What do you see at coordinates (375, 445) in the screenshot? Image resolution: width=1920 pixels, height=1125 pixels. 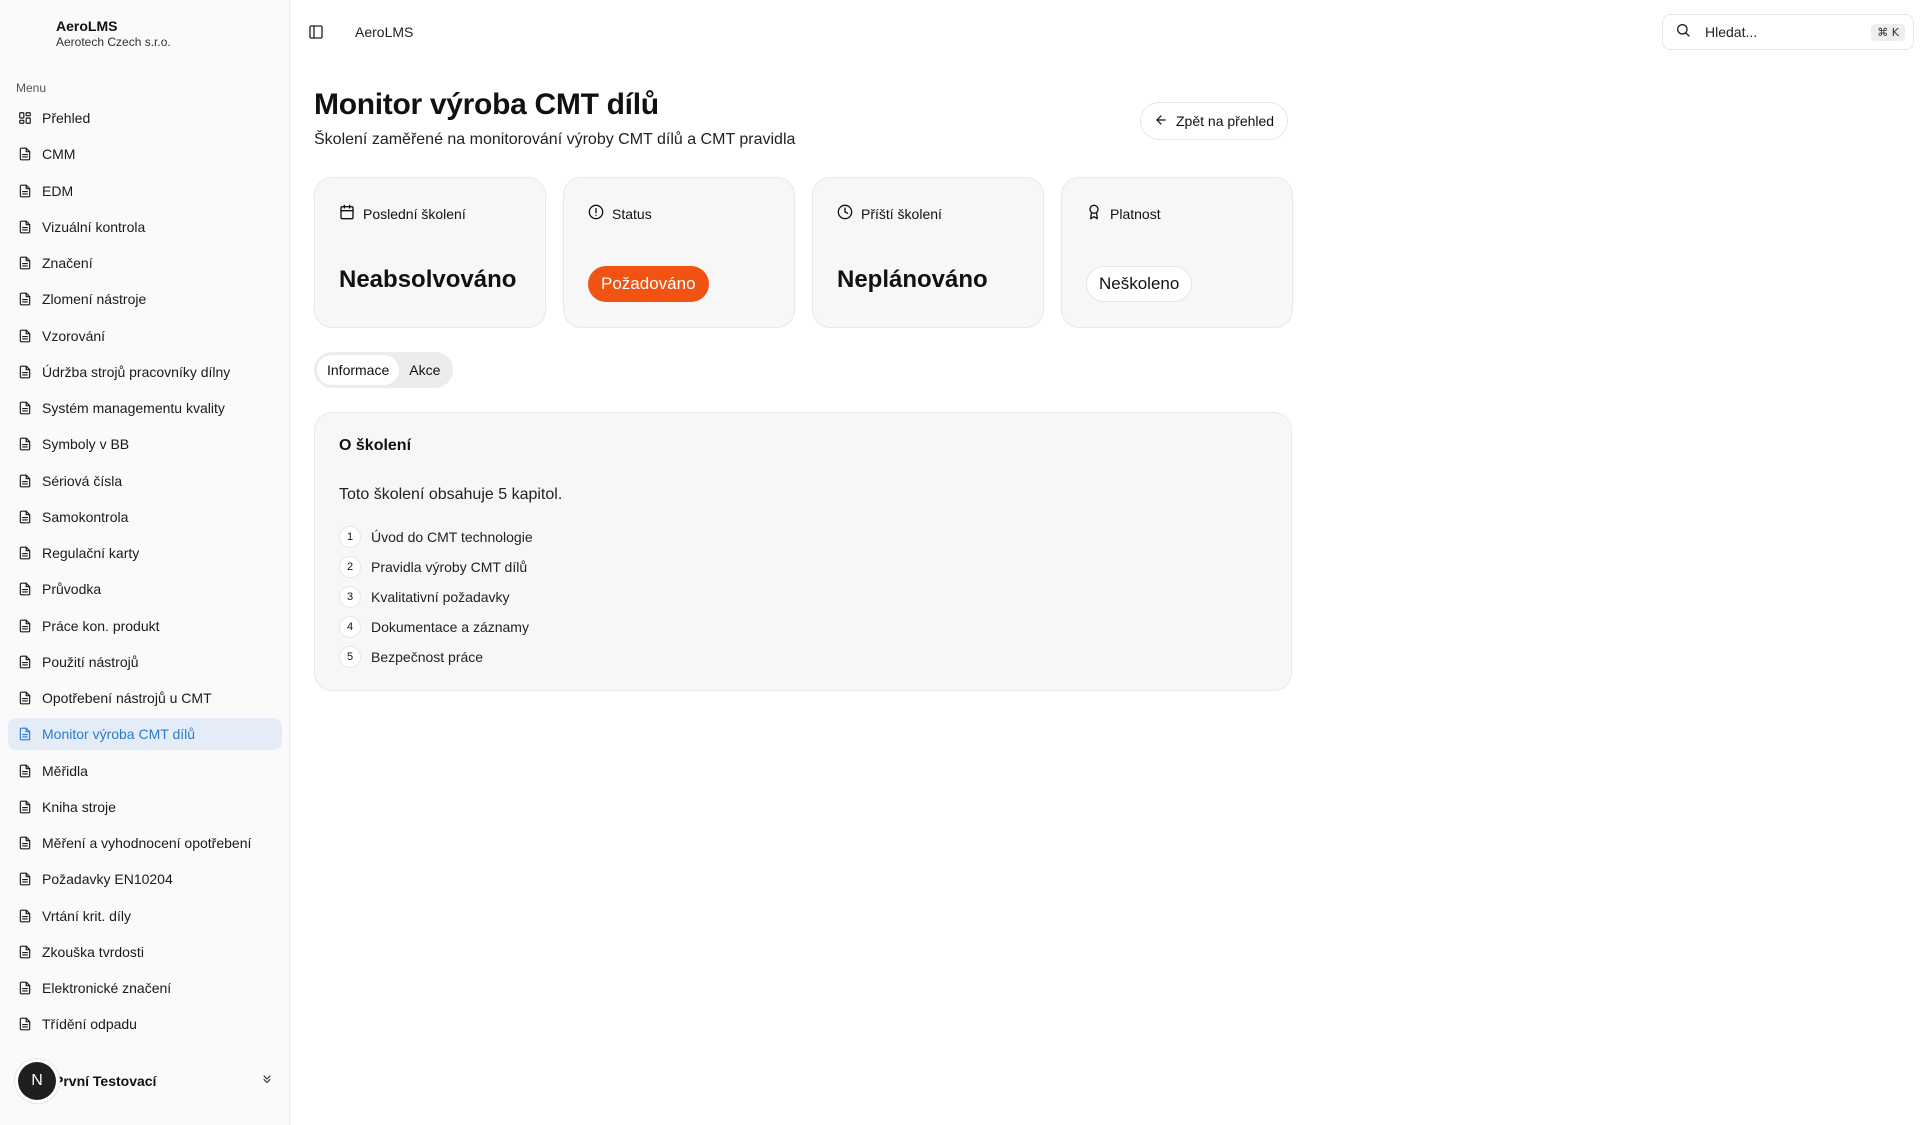 I see `panel-title: O školení` at bounding box center [375, 445].